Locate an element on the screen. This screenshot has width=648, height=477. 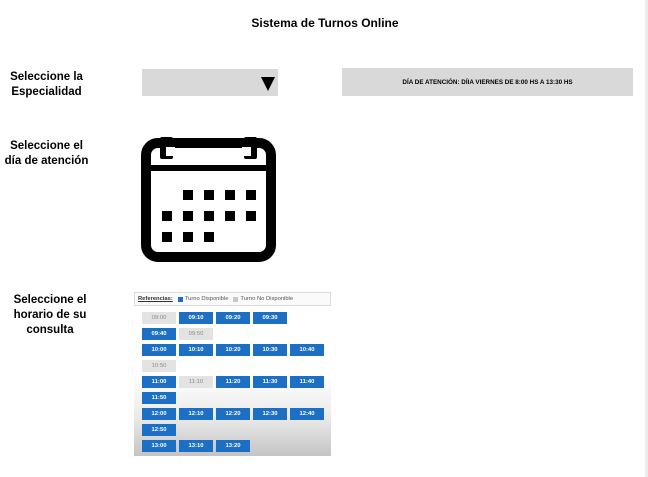
time-slot-row: 12:00 12:10 12:20 12:30 12:40 is located at coordinates (236, 414).